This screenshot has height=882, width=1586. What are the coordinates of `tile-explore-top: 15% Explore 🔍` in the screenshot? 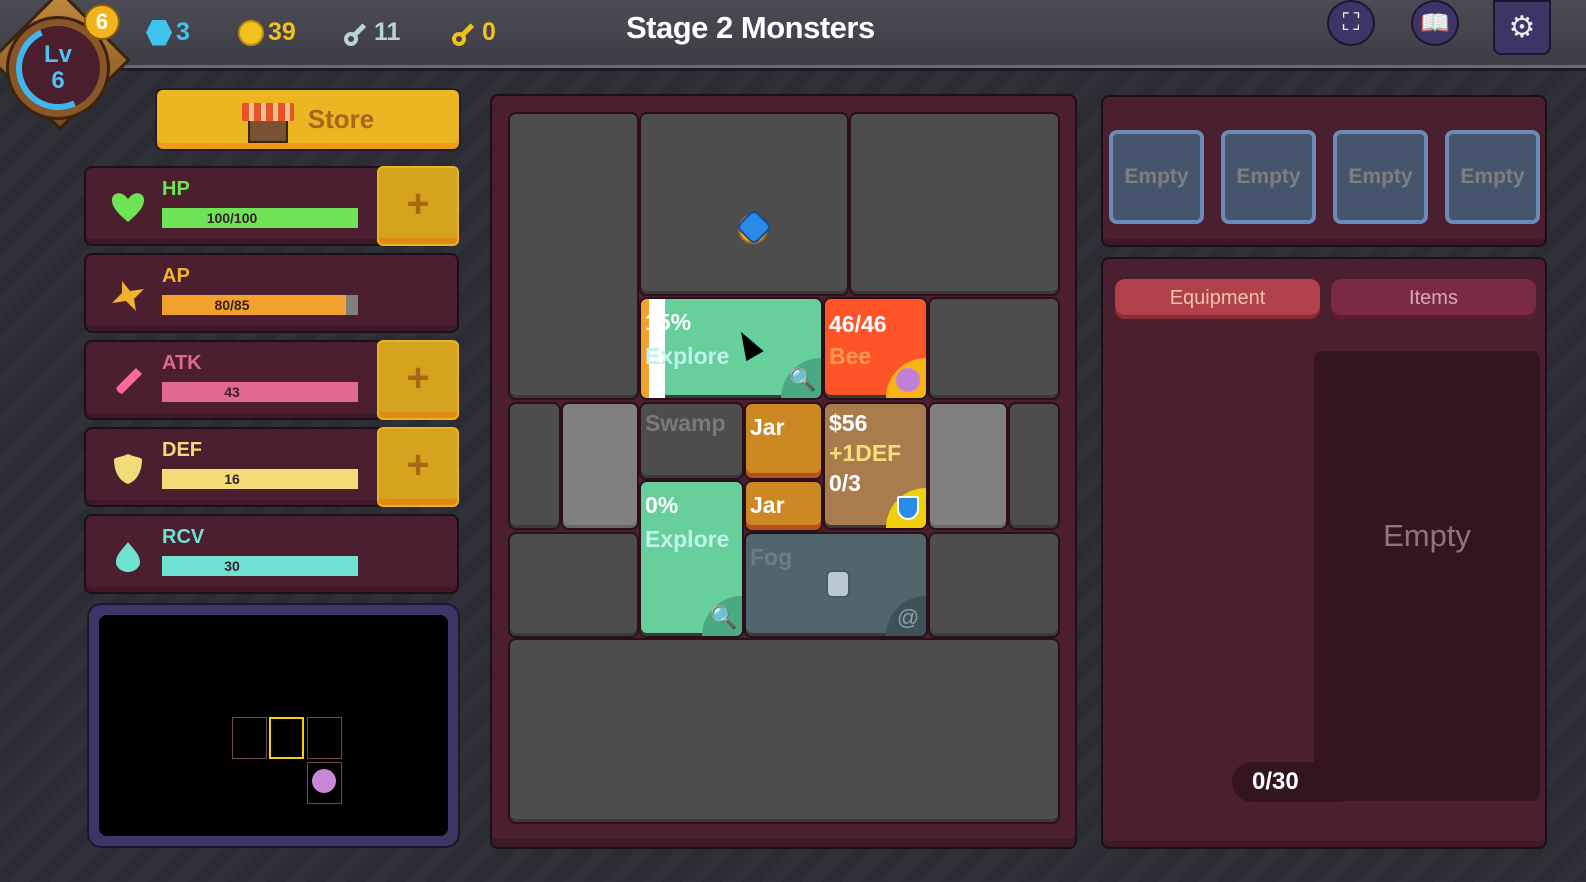 It's located at (731, 348).